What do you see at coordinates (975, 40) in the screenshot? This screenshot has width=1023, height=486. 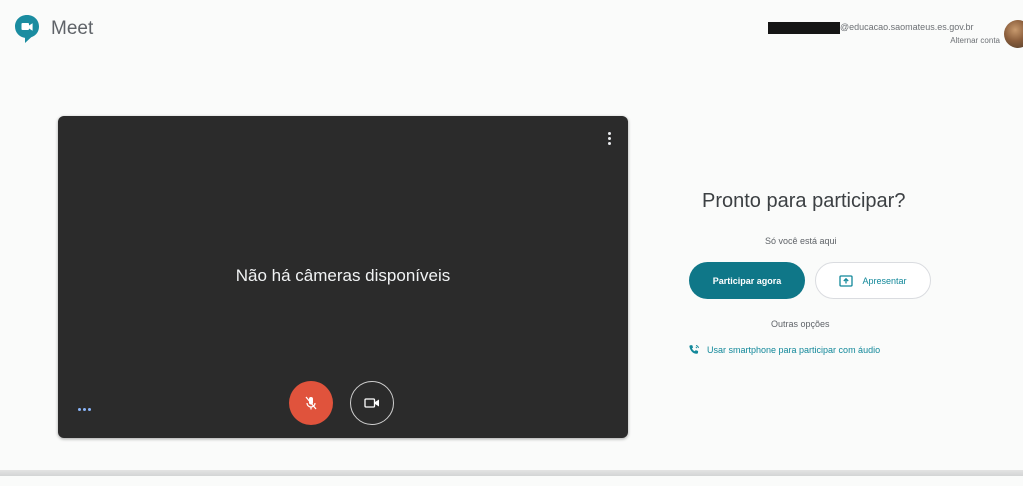 I see `switch-account-link: Alternar conta` at bounding box center [975, 40].